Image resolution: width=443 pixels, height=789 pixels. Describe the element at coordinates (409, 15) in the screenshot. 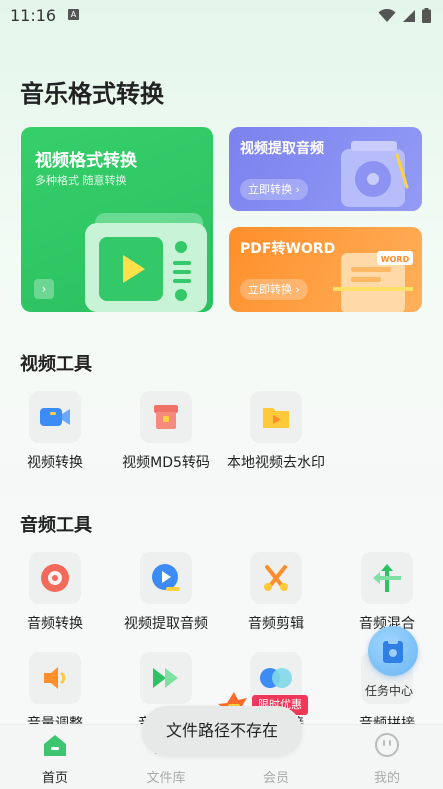

I see `signal-icon` at that location.